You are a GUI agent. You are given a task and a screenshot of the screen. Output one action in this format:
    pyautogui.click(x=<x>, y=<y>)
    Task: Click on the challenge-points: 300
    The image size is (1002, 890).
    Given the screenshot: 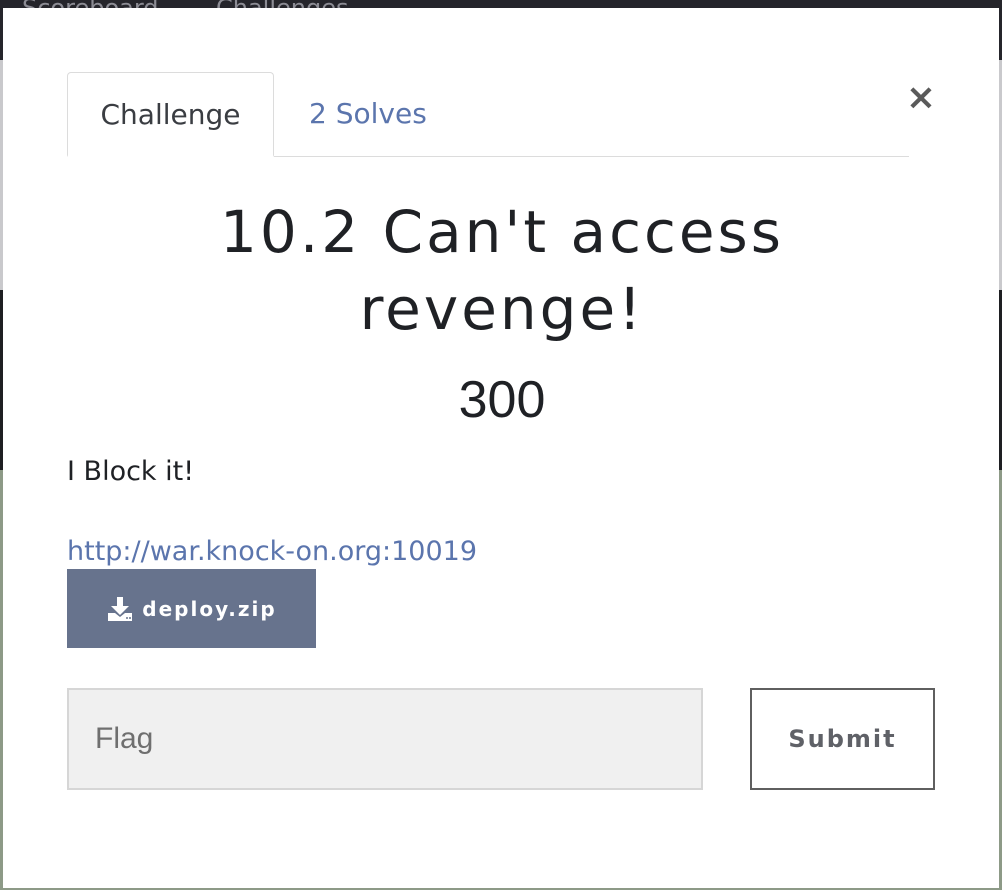 What is the action you would take?
    pyautogui.click(x=502, y=400)
    